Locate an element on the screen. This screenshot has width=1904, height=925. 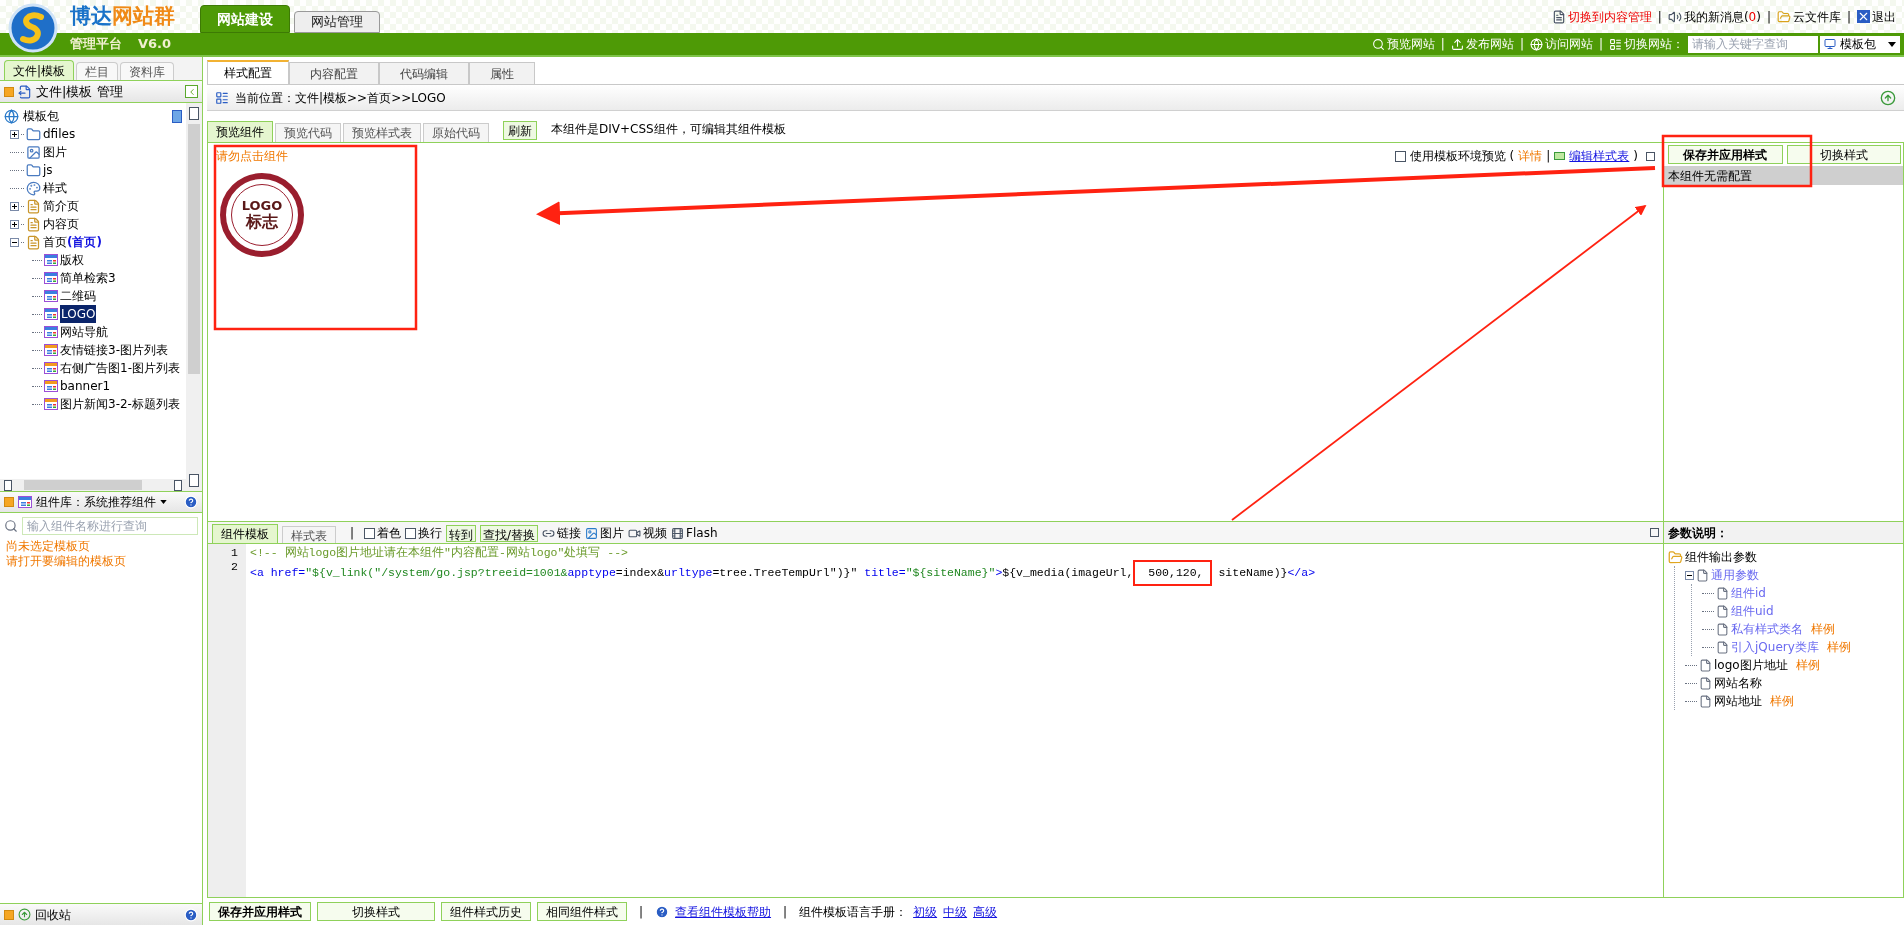
toolbar-link: 访问网站 is located at coordinates (1568, 44).